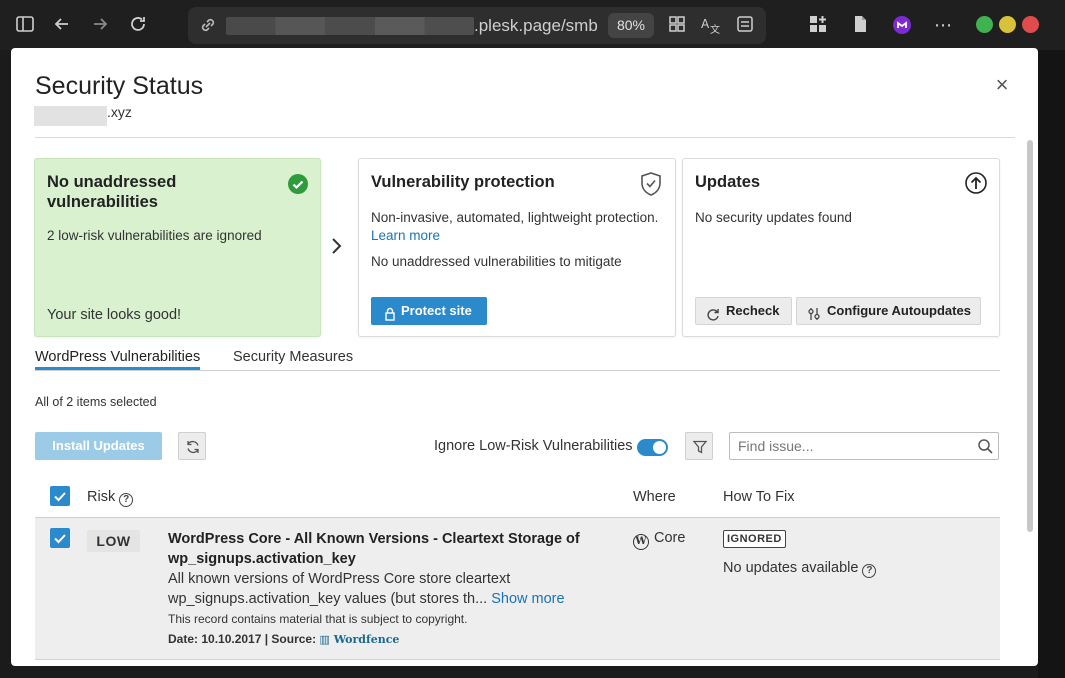 Image resolution: width=1065 pixels, height=678 pixels. I want to click on table-header: Risk? Where How To Fix, so click(517, 499).